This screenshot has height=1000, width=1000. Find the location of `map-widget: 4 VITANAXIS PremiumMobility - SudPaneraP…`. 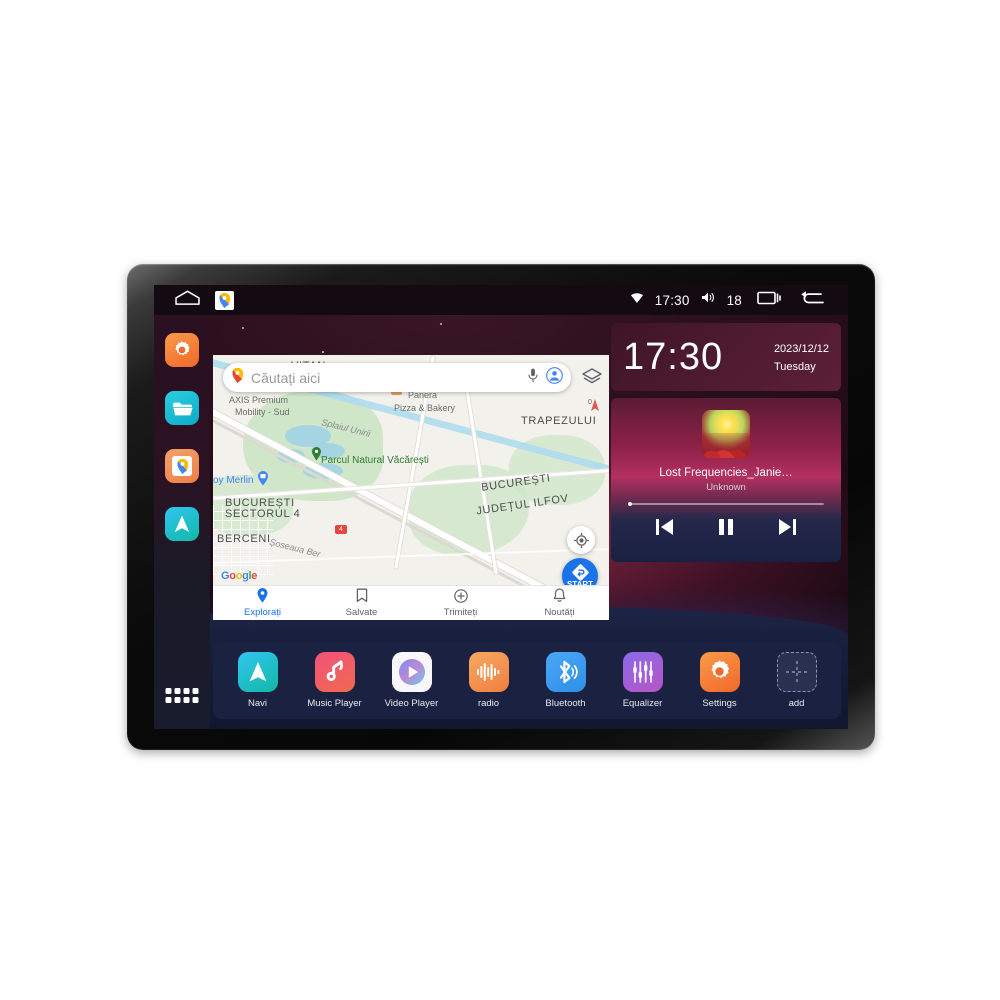

map-widget: 4 VITANAXIS PremiumMobility - SudPaneraP… is located at coordinates (411, 487).